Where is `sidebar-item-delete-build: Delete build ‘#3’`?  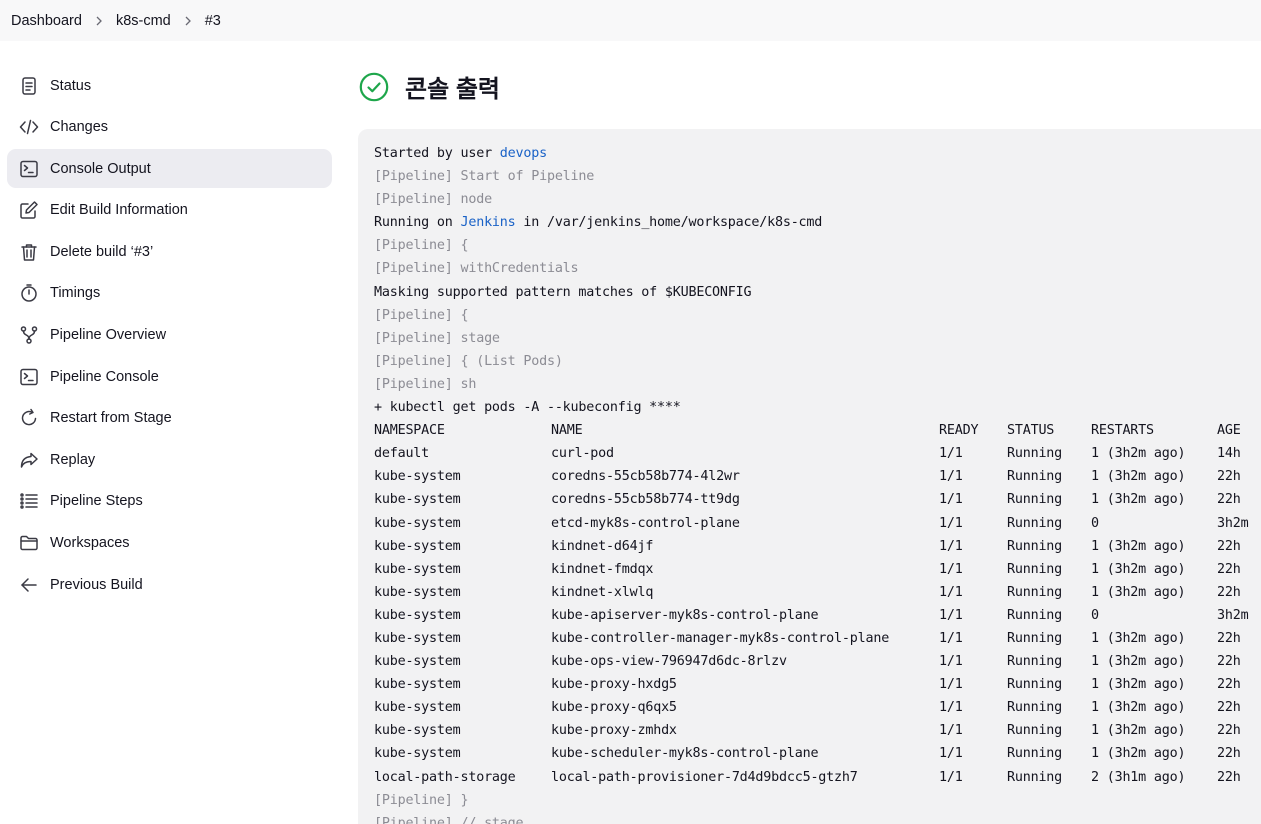
sidebar-item-delete-build: Delete build ‘#3’ is located at coordinates (169, 251).